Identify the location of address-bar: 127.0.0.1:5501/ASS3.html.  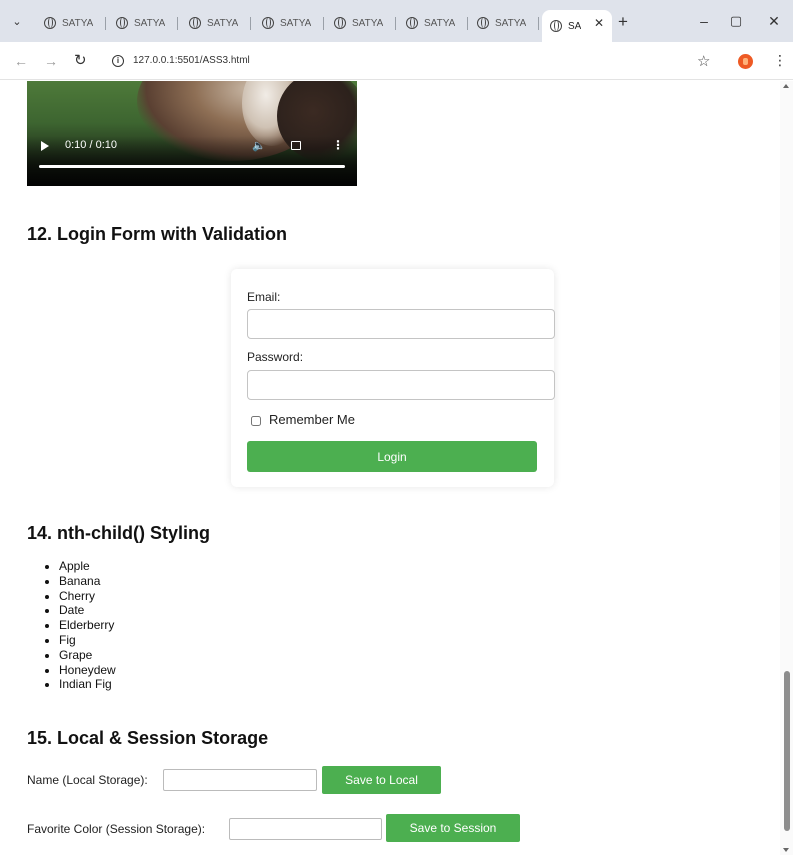
(191, 60).